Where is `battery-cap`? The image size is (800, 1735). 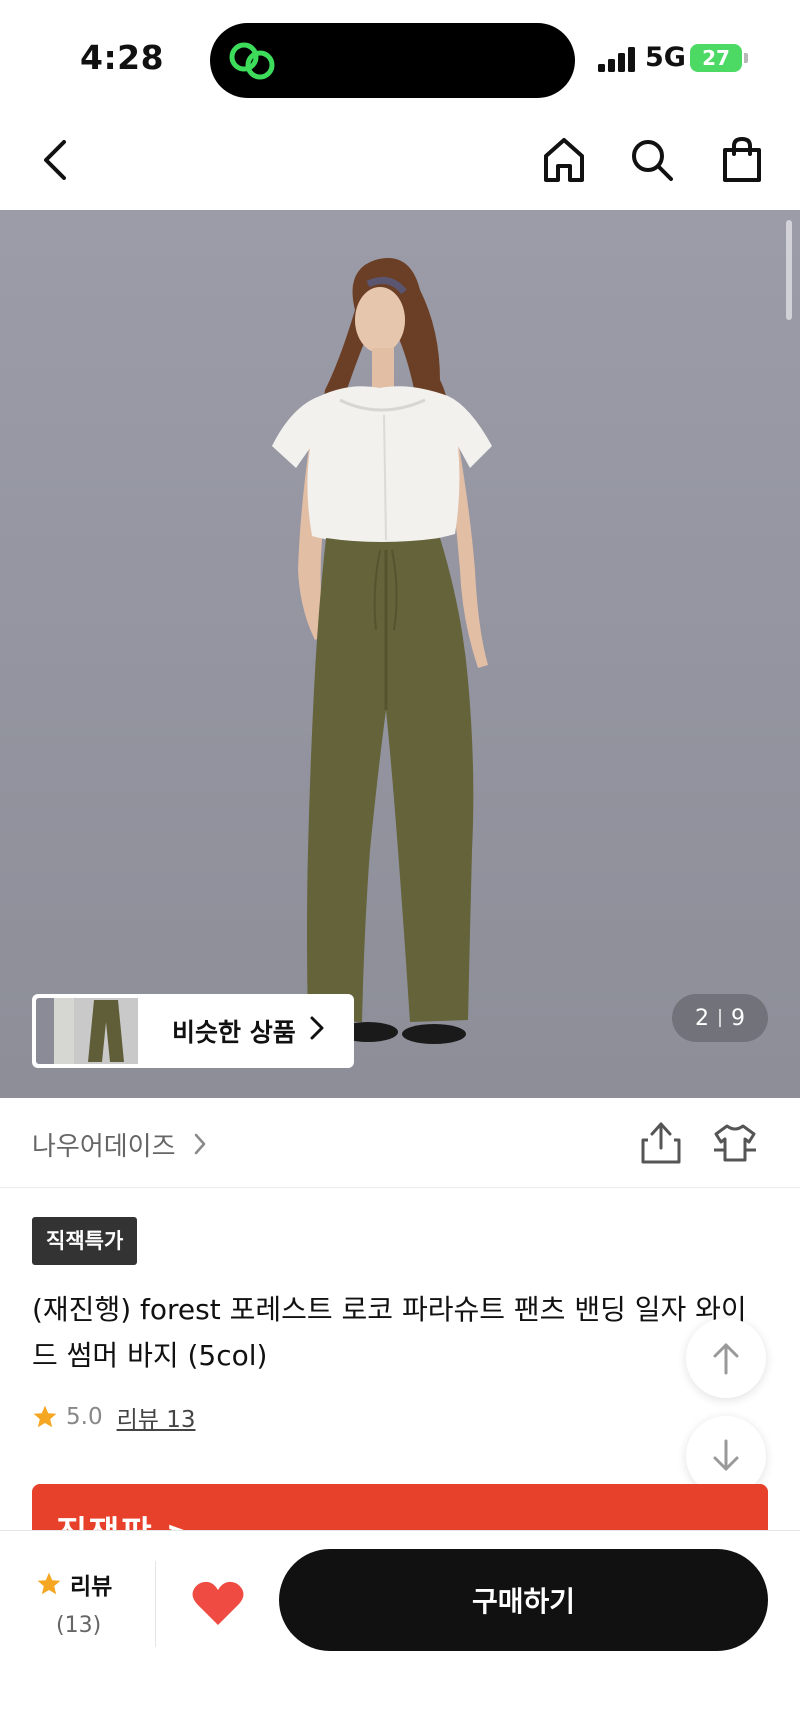
battery-cap is located at coordinates (746, 58).